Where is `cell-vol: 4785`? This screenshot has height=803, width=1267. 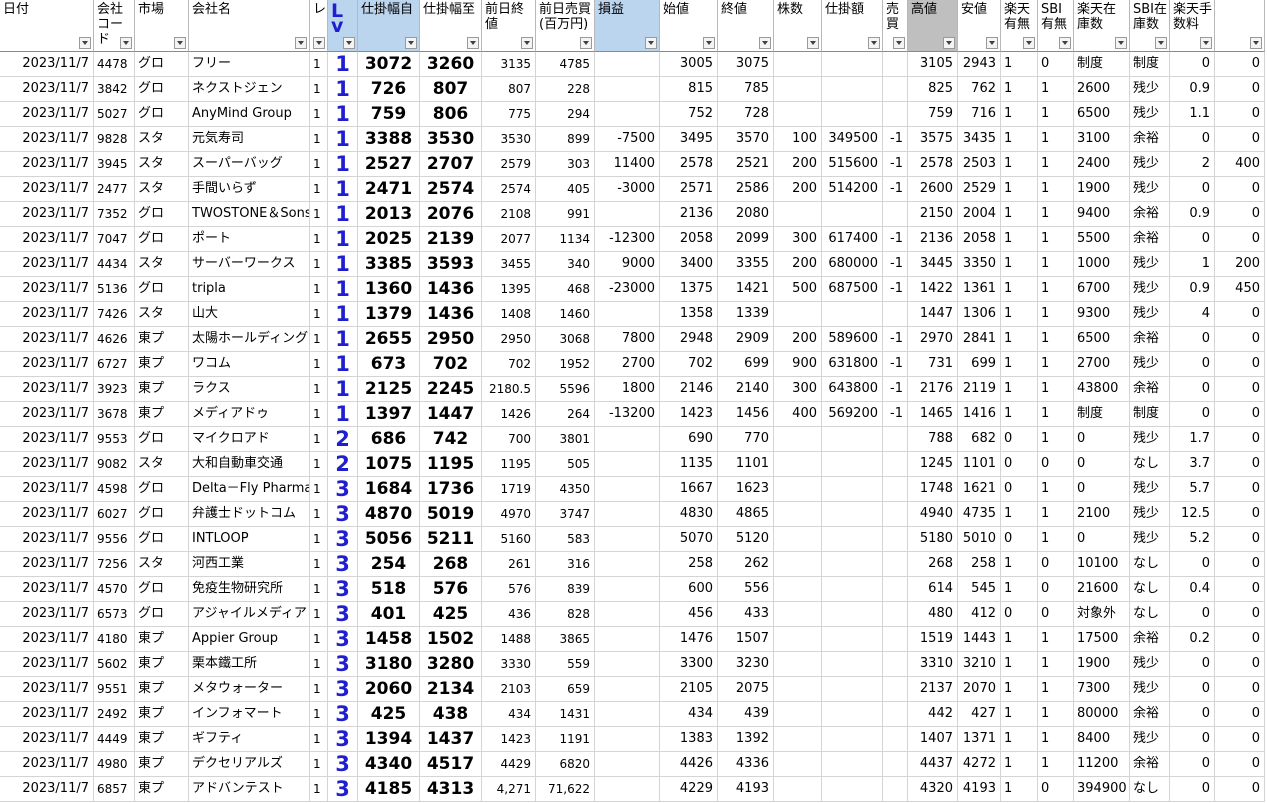 cell-vol: 4785 is located at coordinates (565, 64).